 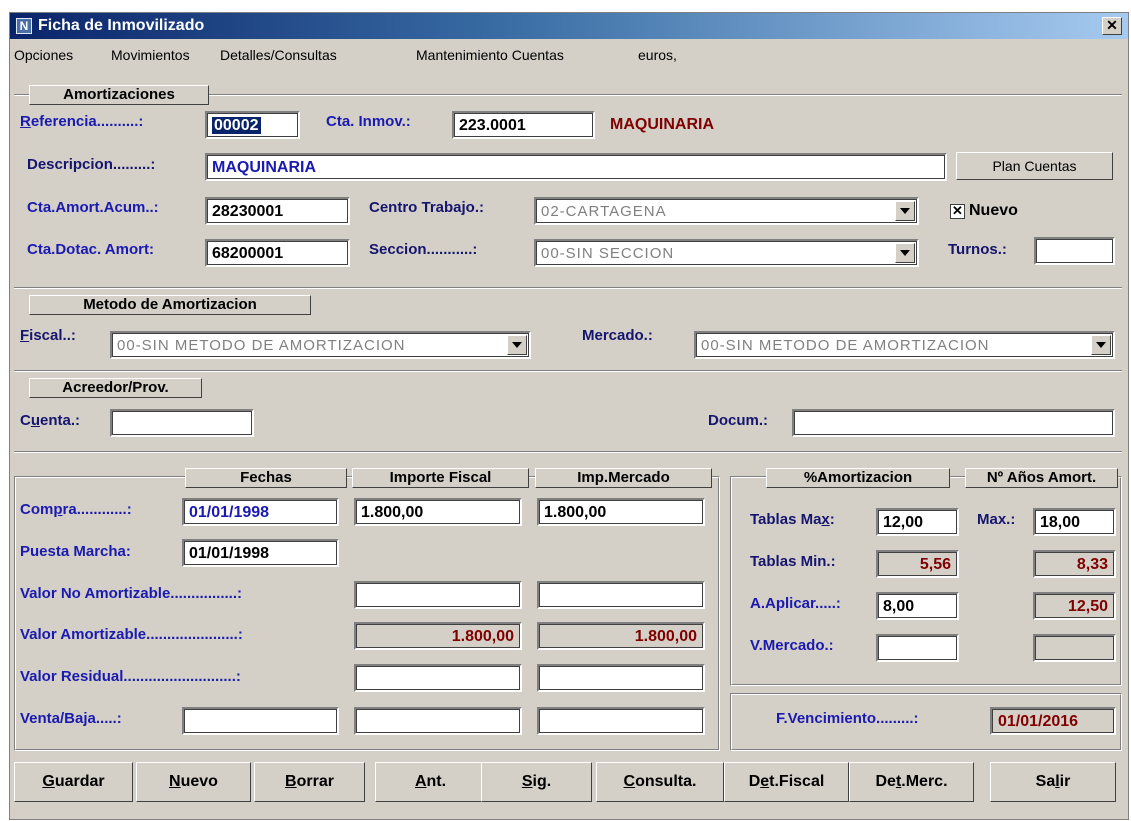 What do you see at coordinates (621, 512) in the screenshot?
I see `compra-imp-mercado-field: 1.800,00` at bounding box center [621, 512].